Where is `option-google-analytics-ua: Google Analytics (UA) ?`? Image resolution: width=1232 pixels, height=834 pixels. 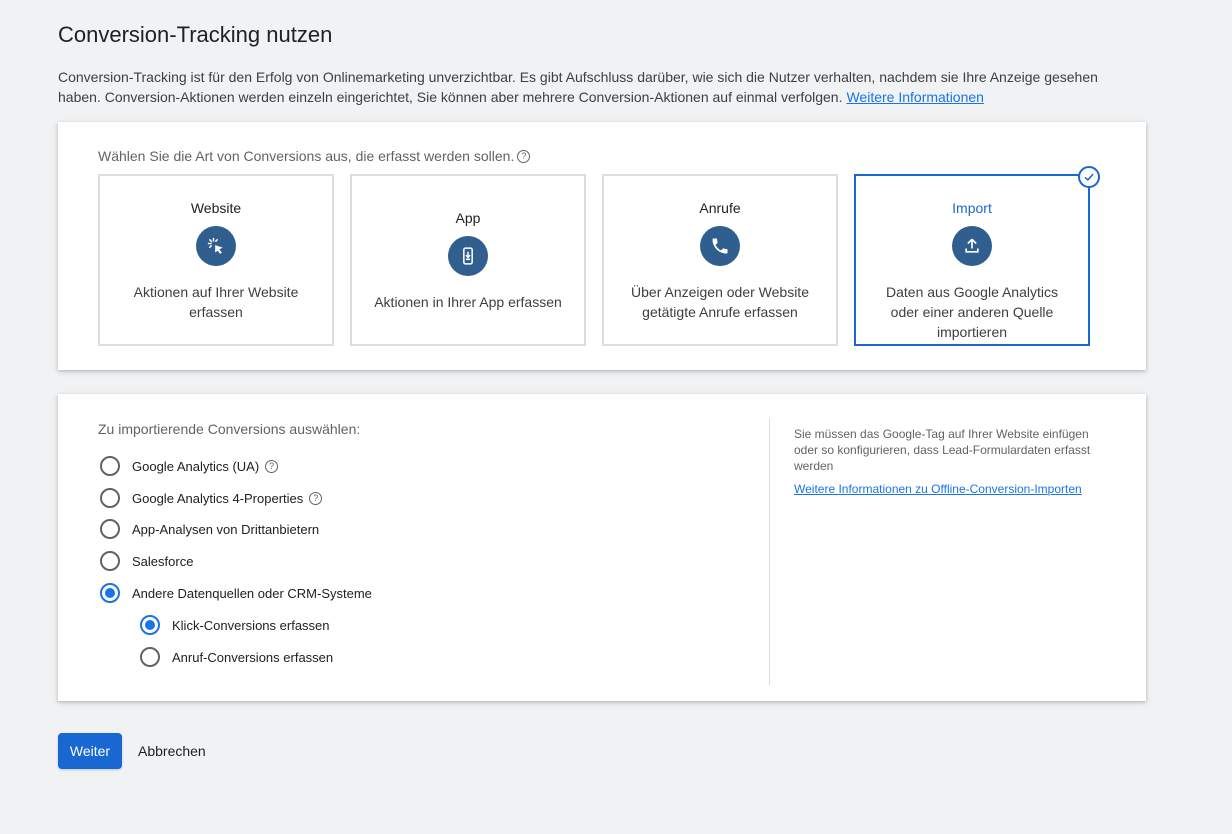 option-google-analytics-ua: Google Analytics (UA) ? is located at coordinates (189, 466).